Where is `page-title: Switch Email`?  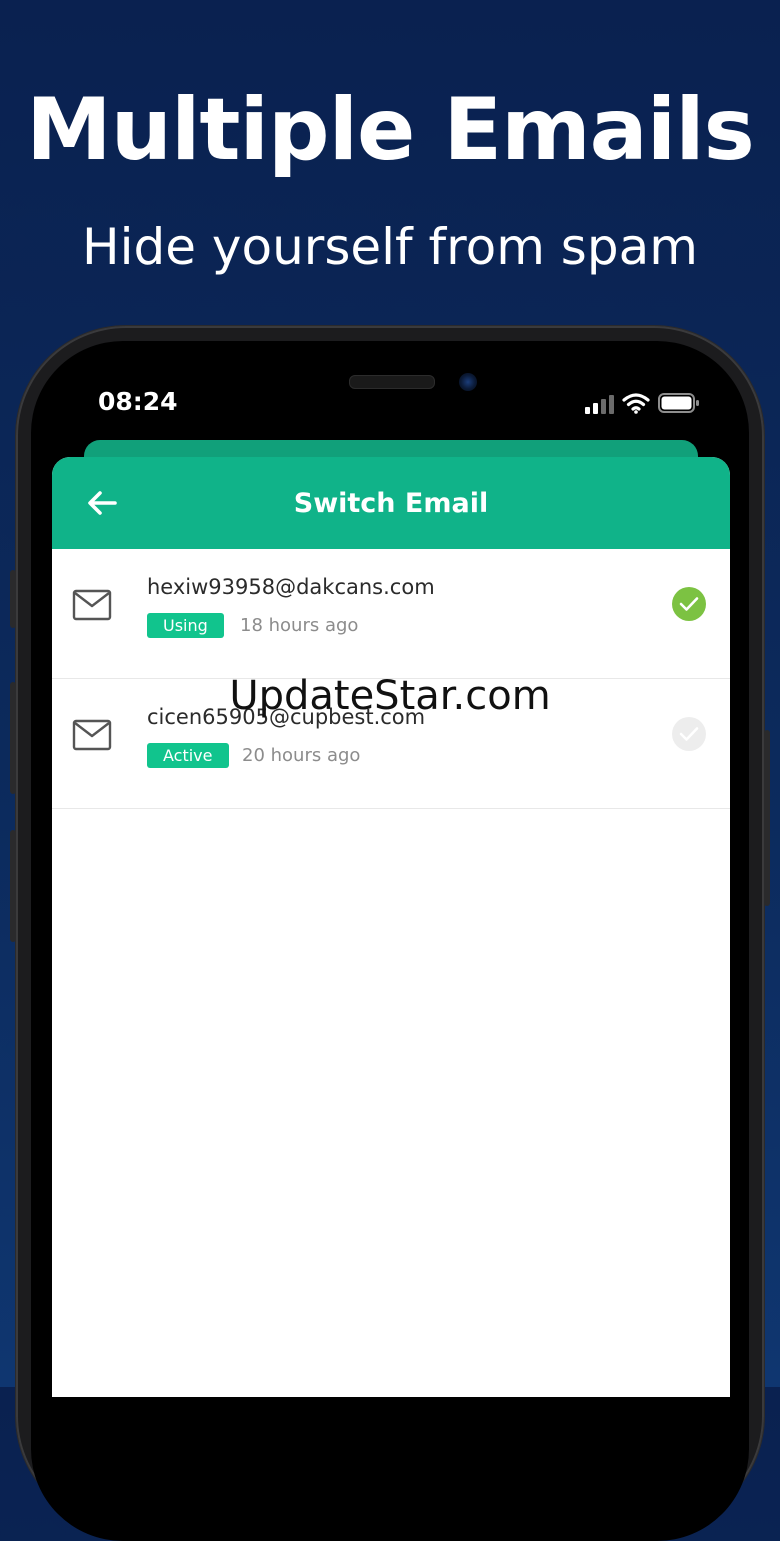 page-title: Switch Email is located at coordinates (391, 503).